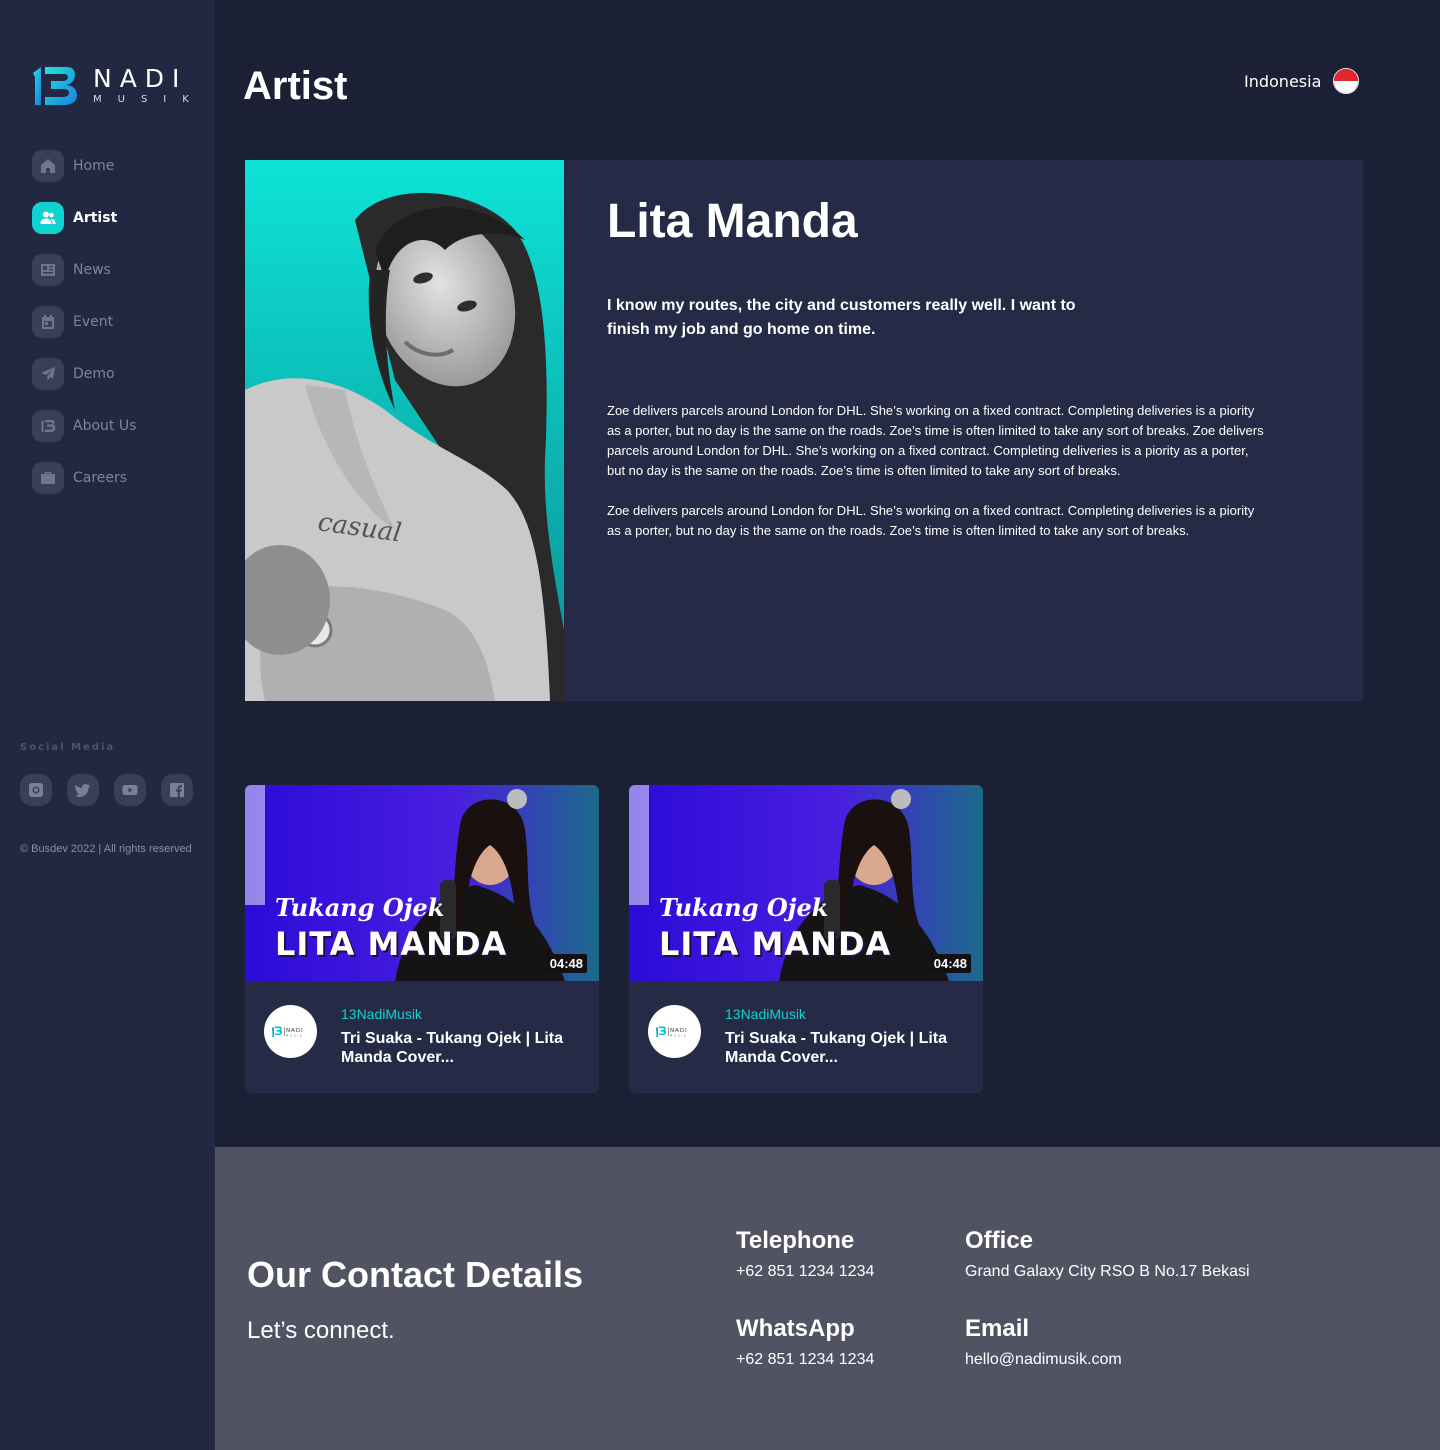 The width and height of the screenshot is (1440, 1450). Describe the element at coordinates (321, 1330) in the screenshot. I see `contact-subtitle: Let’s connect.` at that location.